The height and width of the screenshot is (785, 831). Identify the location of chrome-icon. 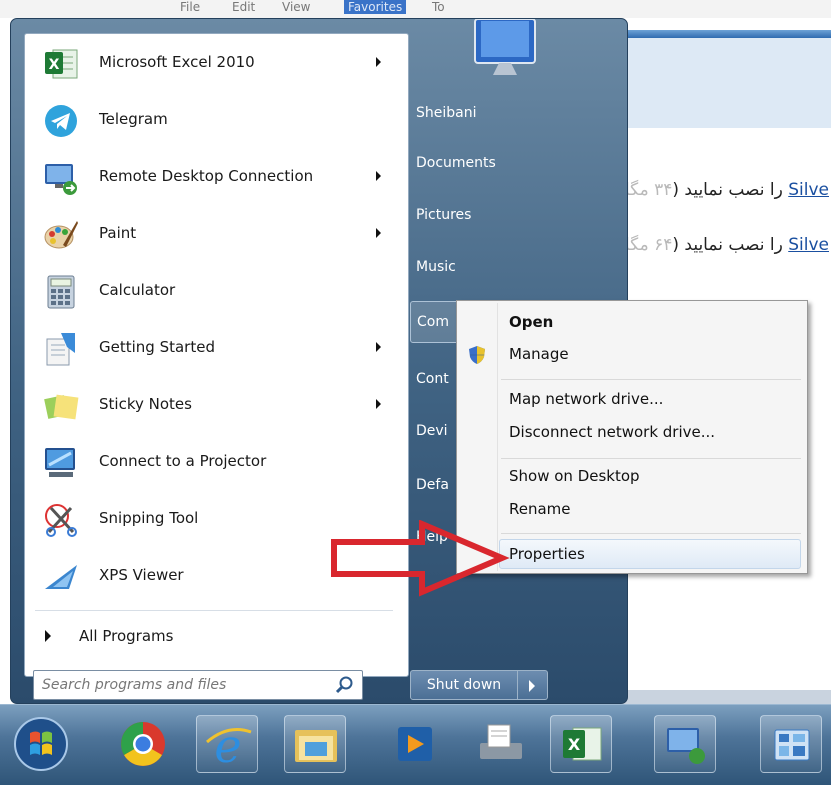
(143, 744).